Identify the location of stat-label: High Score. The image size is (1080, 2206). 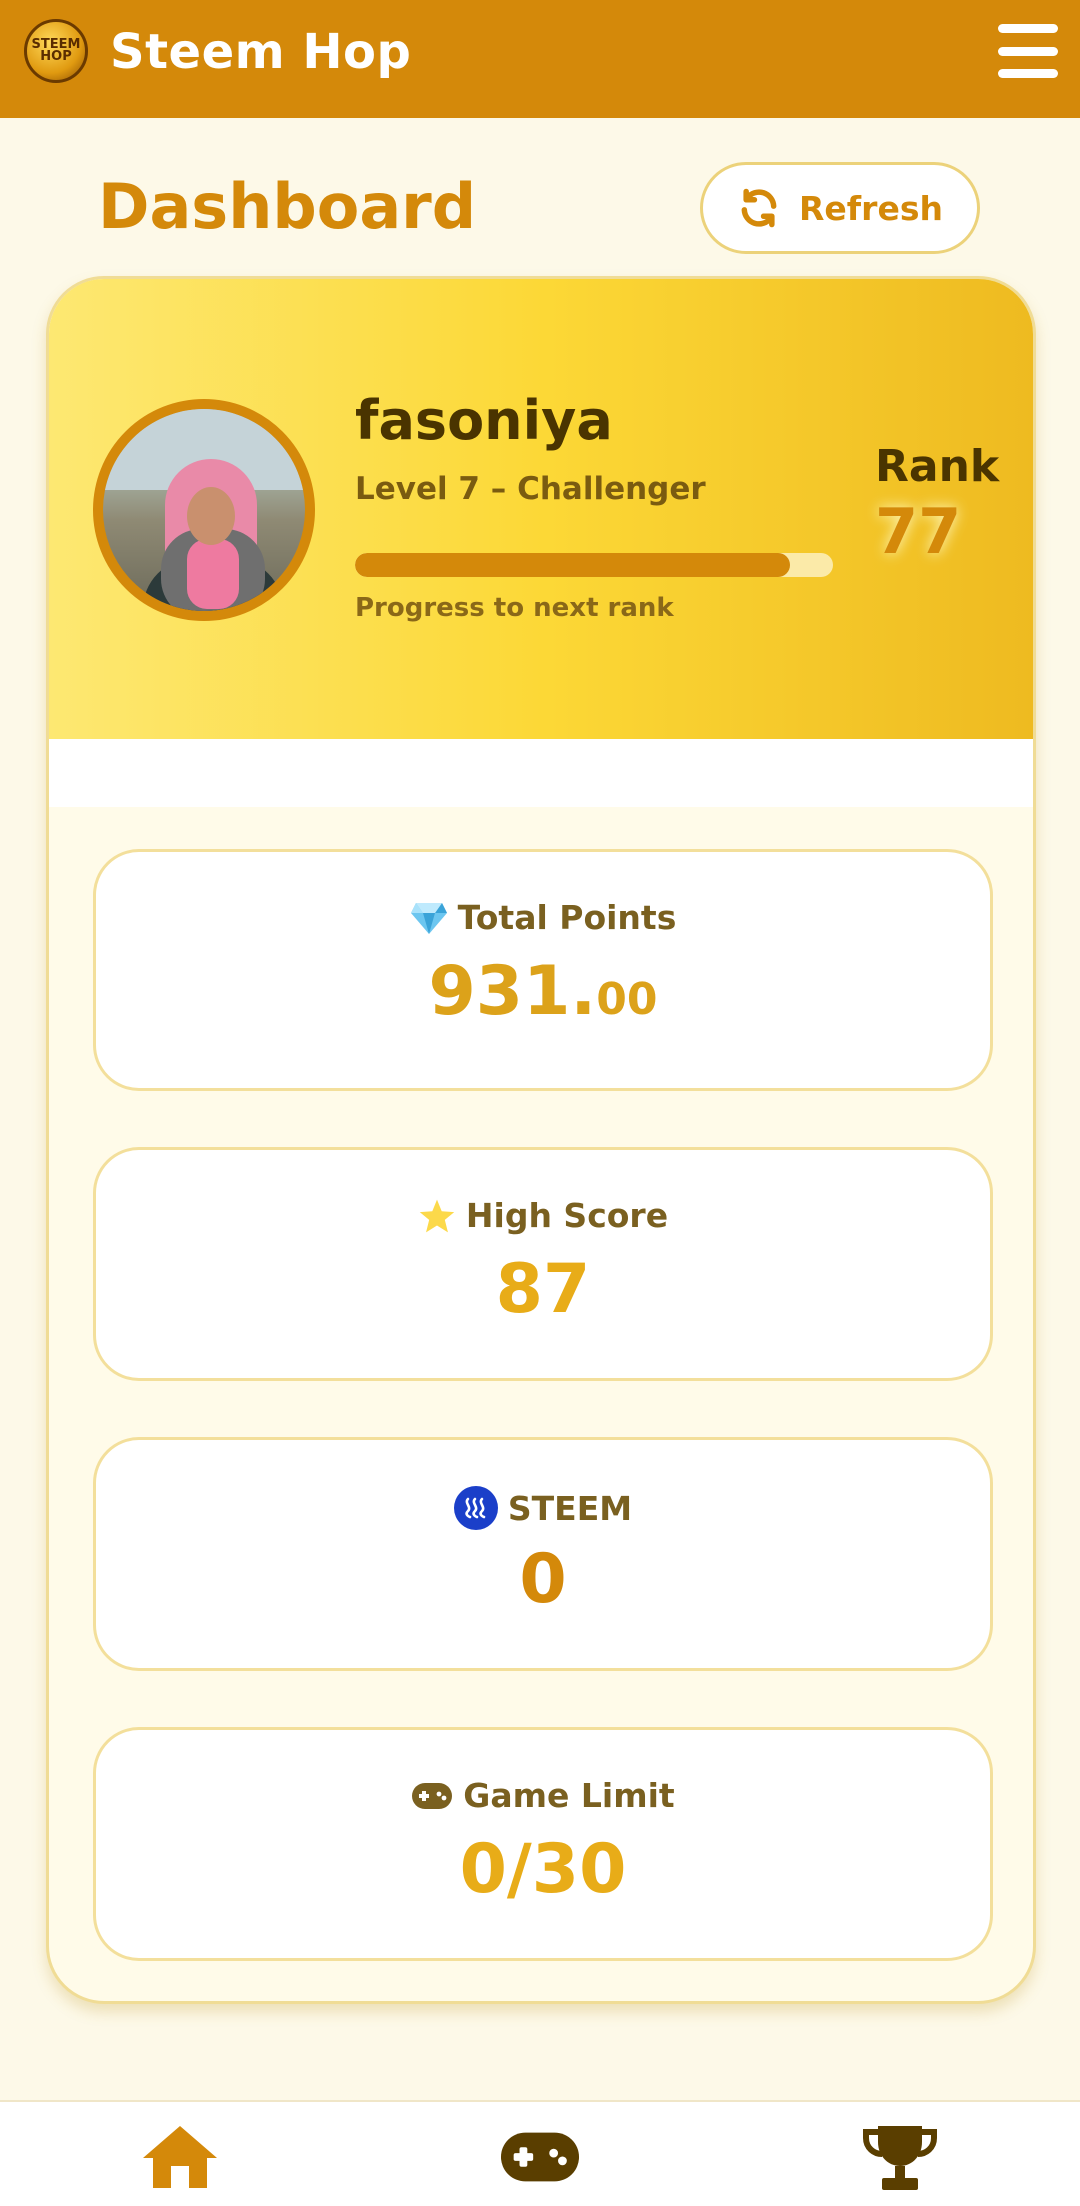
(567, 1215).